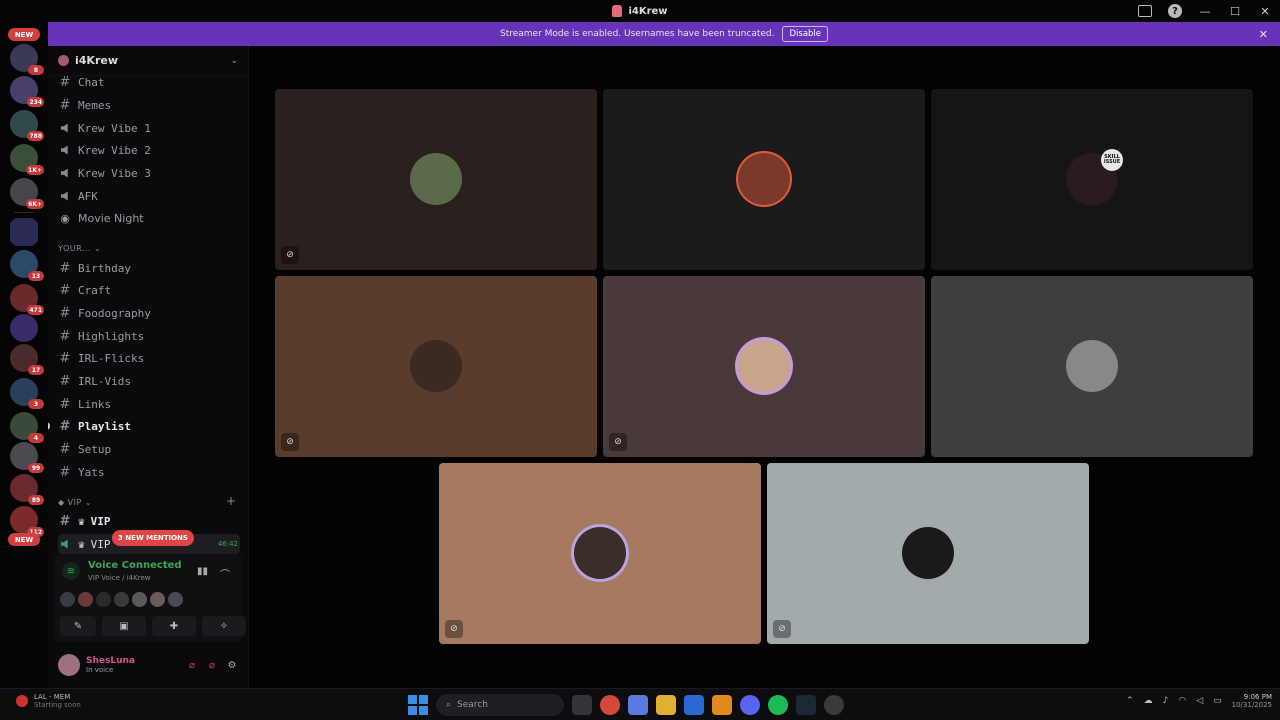 The image size is (1280, 720). Describe the element at coordinates (27, 521) in the screenshot. I see `server-icon: 112` at that location.